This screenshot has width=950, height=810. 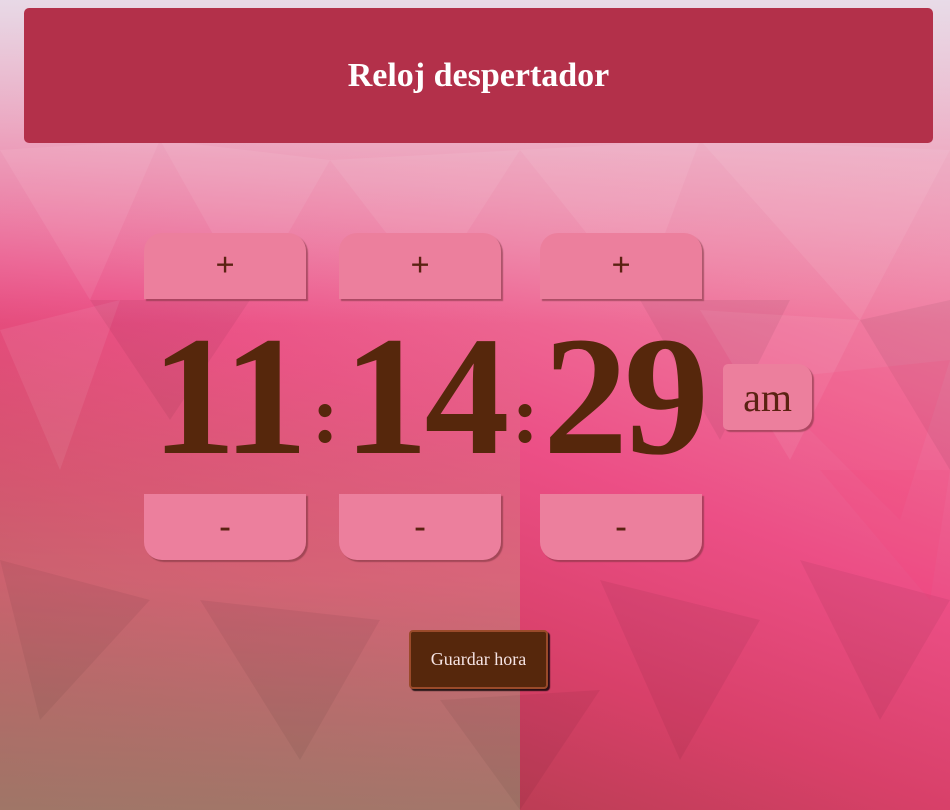 I want to click on hours-increment-button: +, so click(x=225, y=266).